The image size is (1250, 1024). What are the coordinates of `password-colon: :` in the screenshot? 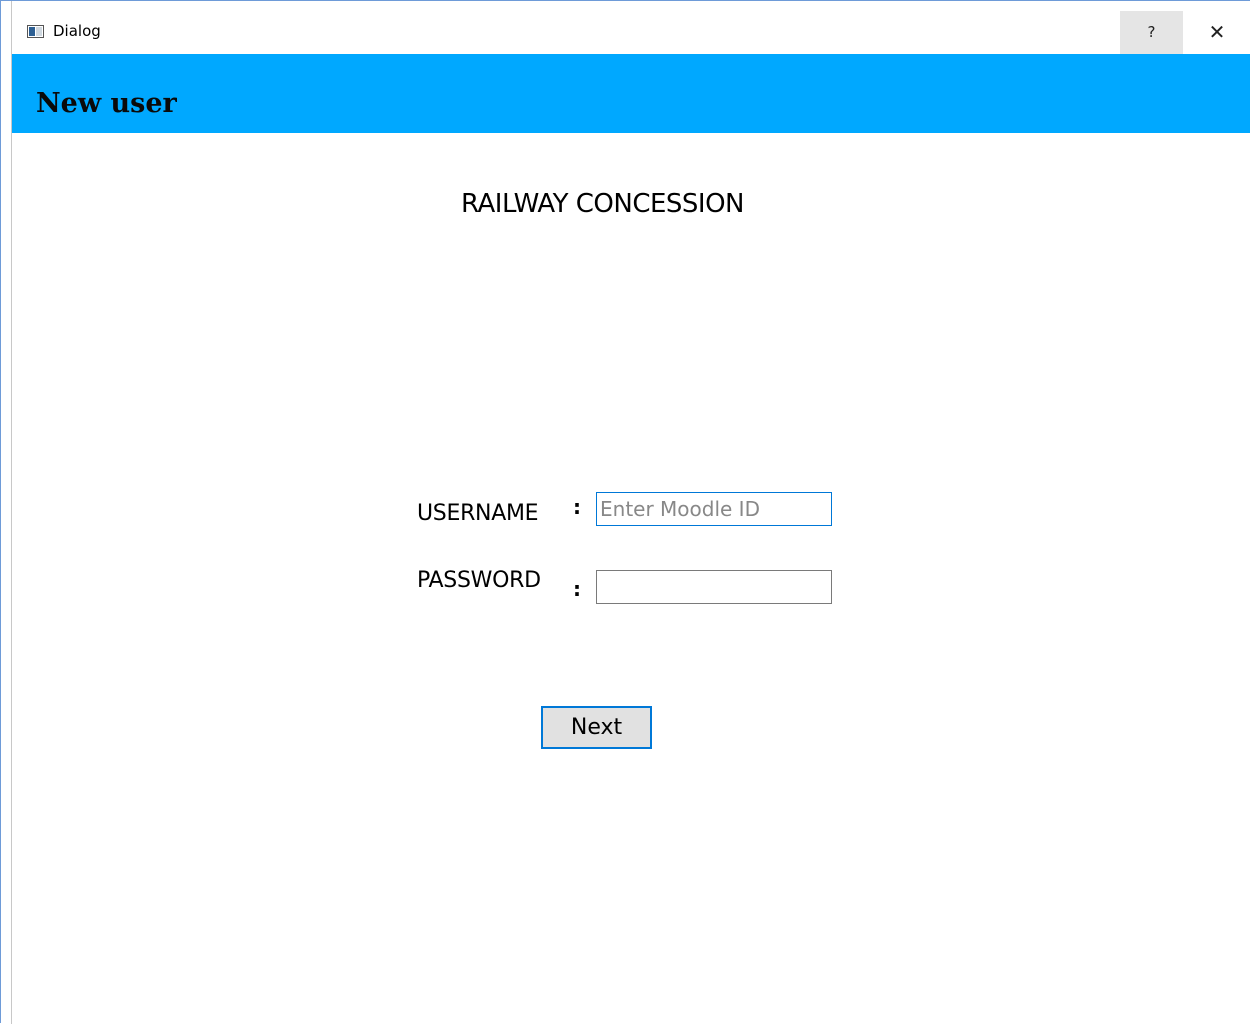 It's located at (577, 589).